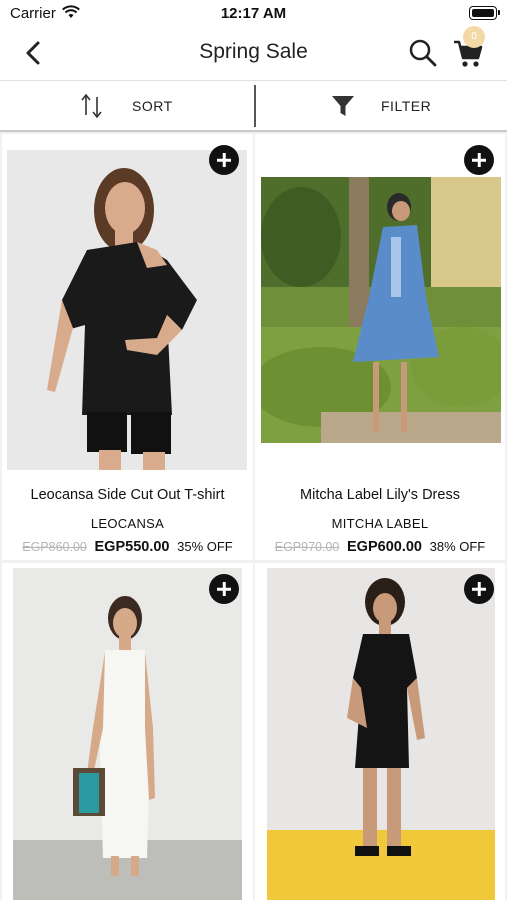  What do you see at coordinates (127, 106) in the screenshot?
I see `sort-button: SORT` at bounding box center [127, 106].